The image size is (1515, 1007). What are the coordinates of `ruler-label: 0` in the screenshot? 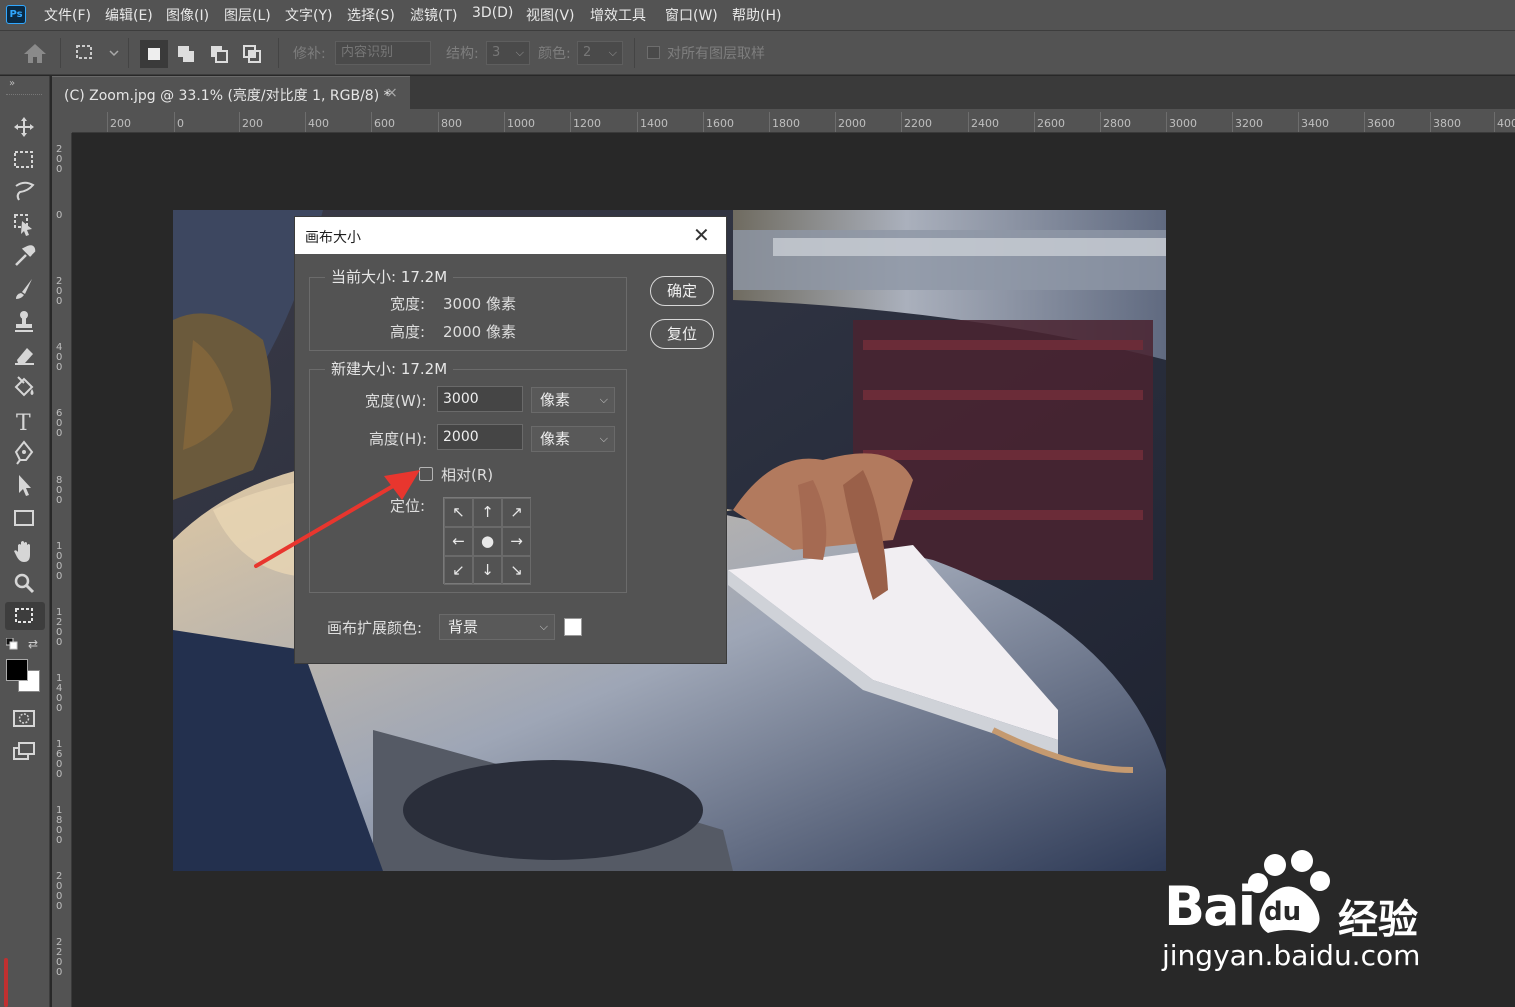 It's located at (180, 123).